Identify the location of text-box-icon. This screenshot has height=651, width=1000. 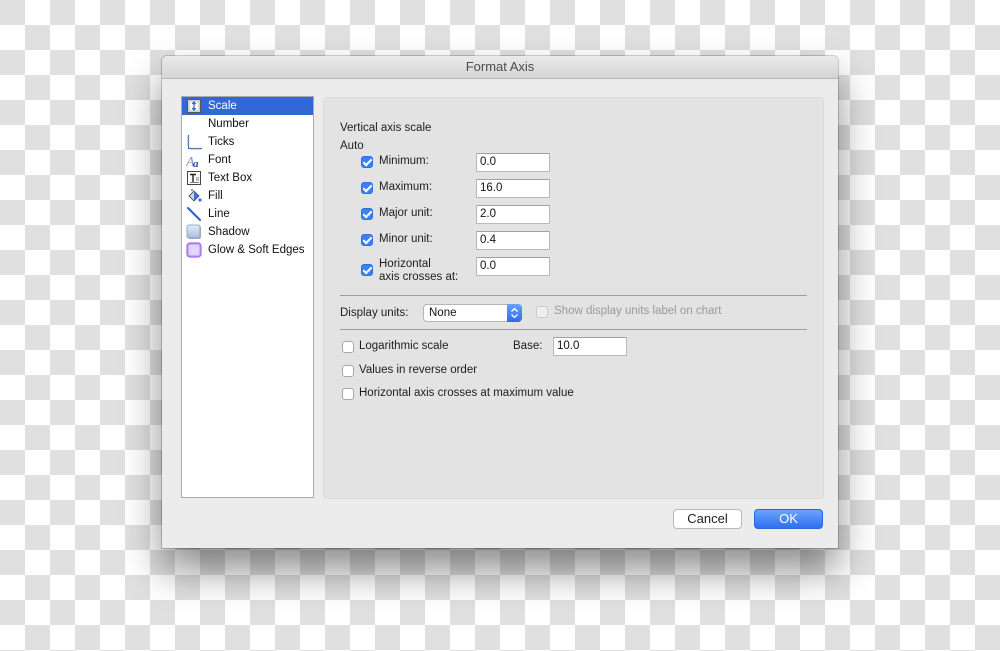
(194, 178).